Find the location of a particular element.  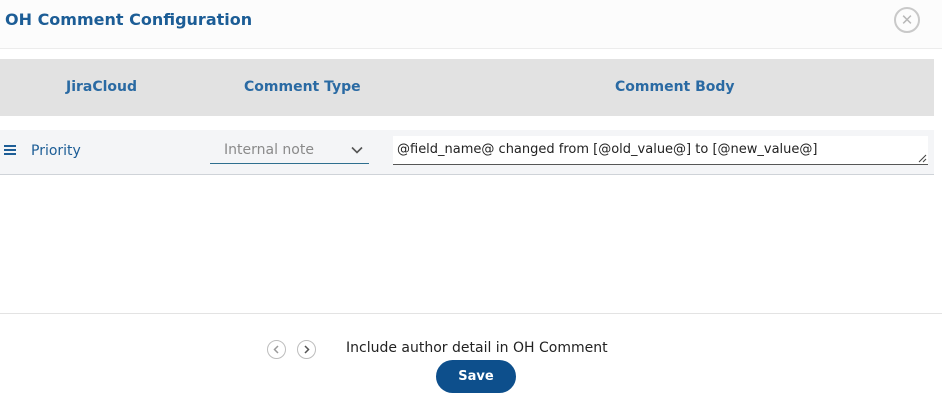

comment-type-select: Internal note is located at coordinates (289, 151).